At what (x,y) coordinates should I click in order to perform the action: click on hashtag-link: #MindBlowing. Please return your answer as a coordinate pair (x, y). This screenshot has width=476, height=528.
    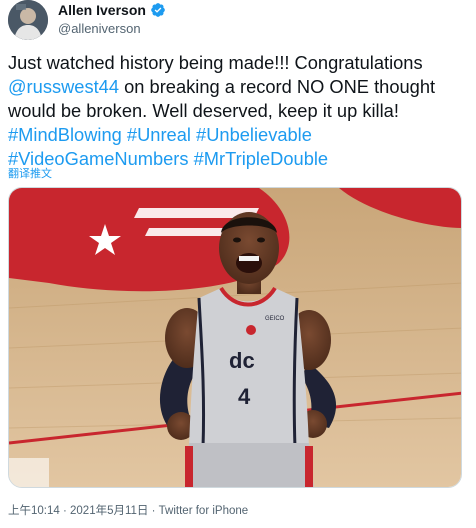
    Looking at the image, I should click on (65, 134).